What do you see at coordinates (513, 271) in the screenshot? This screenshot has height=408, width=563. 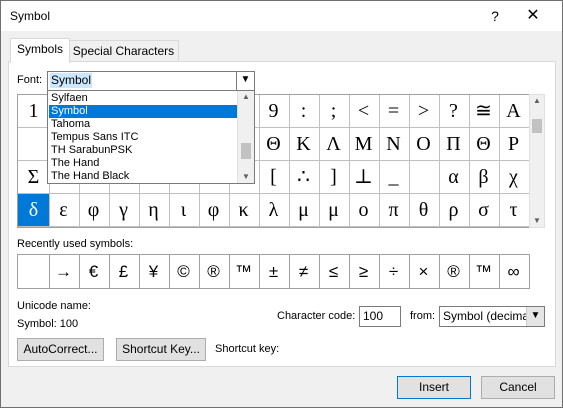 I see `recent-symbol-cell: ∞` at bounding box center [513, 271].